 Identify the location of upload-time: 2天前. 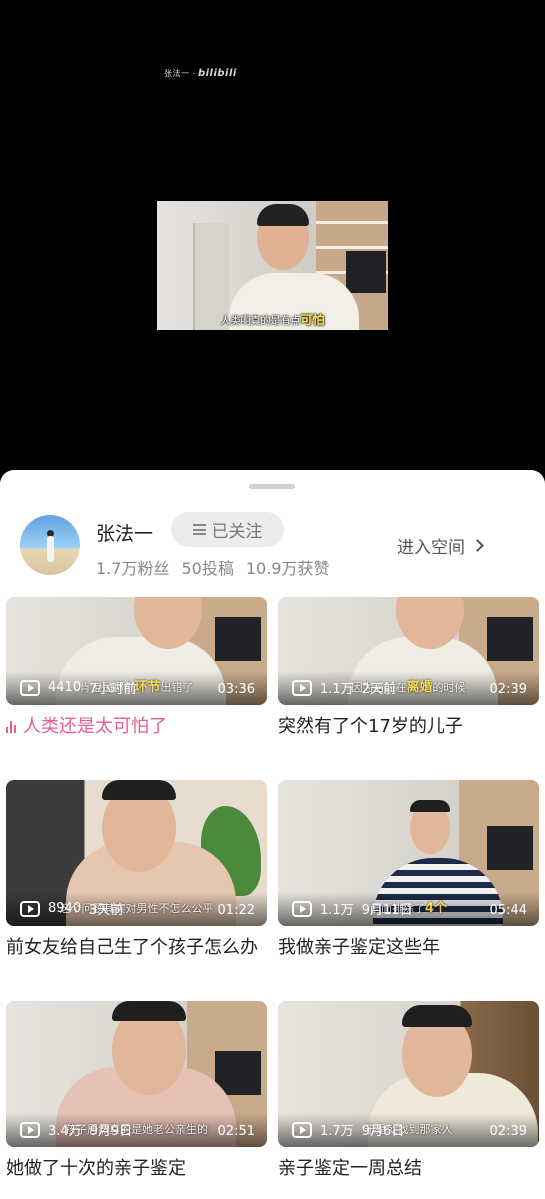
(378, 689).